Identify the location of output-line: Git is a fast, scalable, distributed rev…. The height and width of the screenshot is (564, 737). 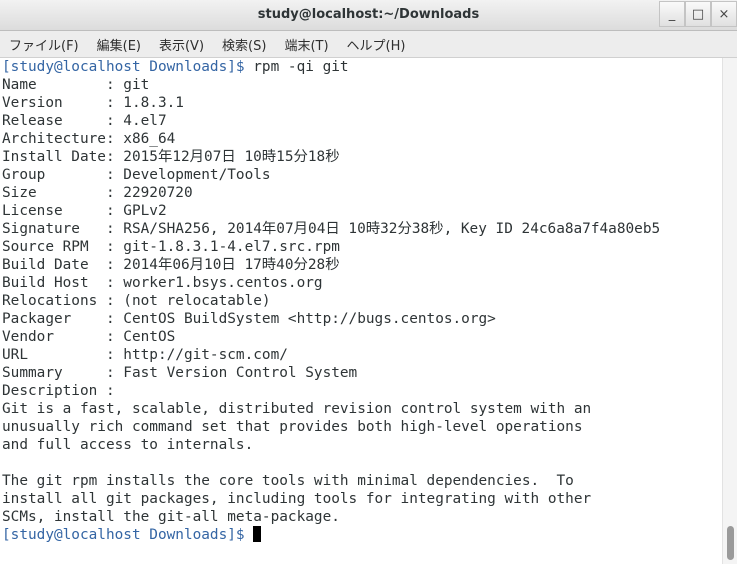
(297, 409).